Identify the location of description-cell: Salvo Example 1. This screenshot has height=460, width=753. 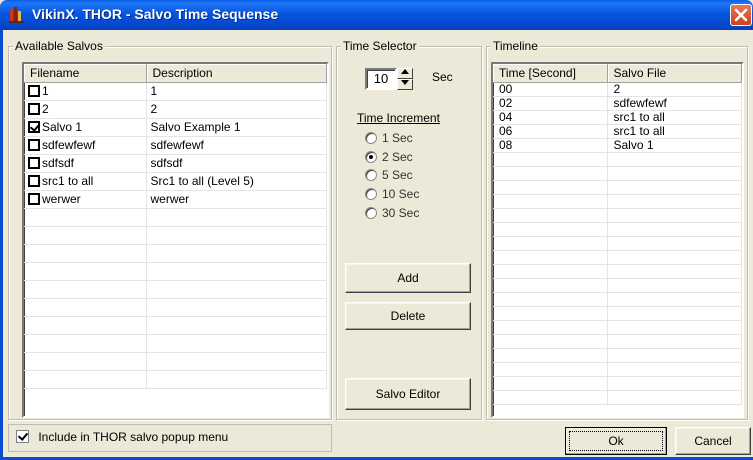
(236, 127).